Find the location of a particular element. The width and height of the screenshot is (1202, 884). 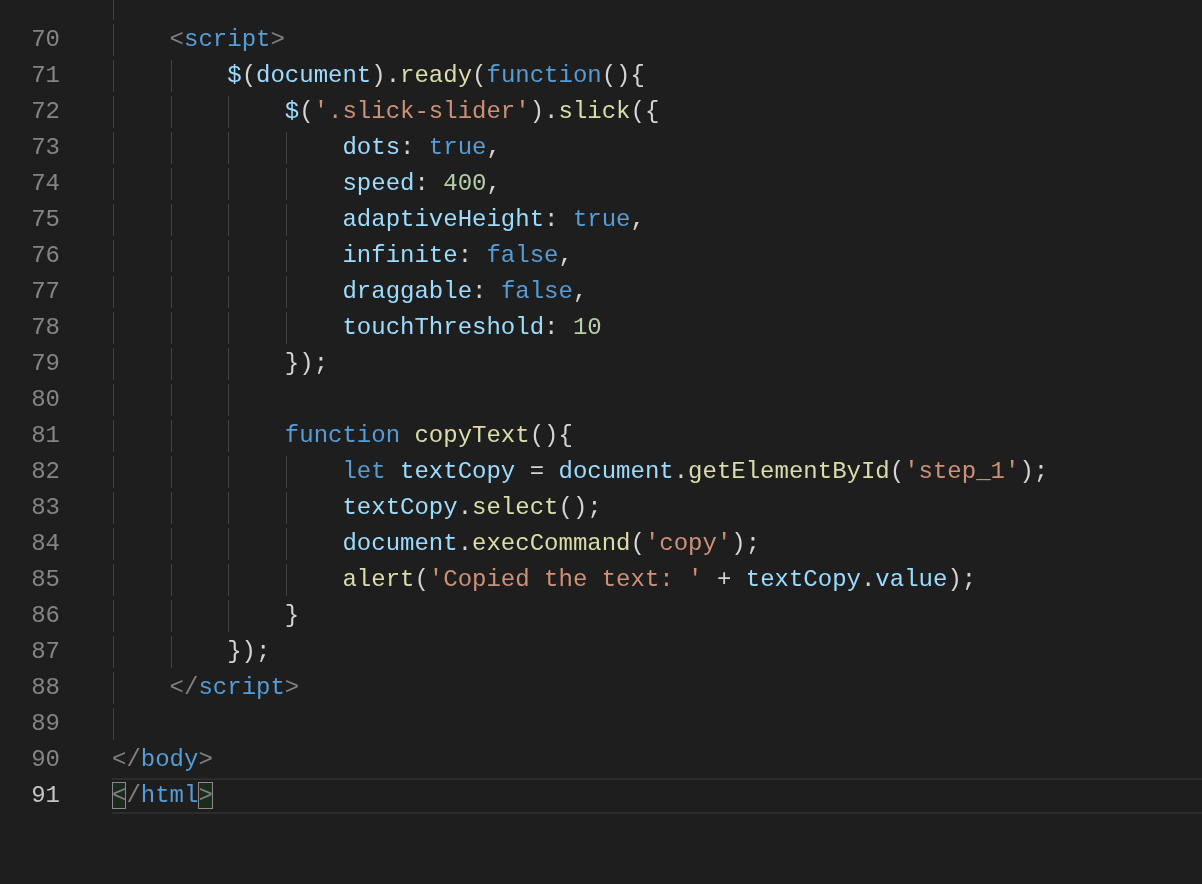

line-number: 91 is located at coordinates (45, 796).